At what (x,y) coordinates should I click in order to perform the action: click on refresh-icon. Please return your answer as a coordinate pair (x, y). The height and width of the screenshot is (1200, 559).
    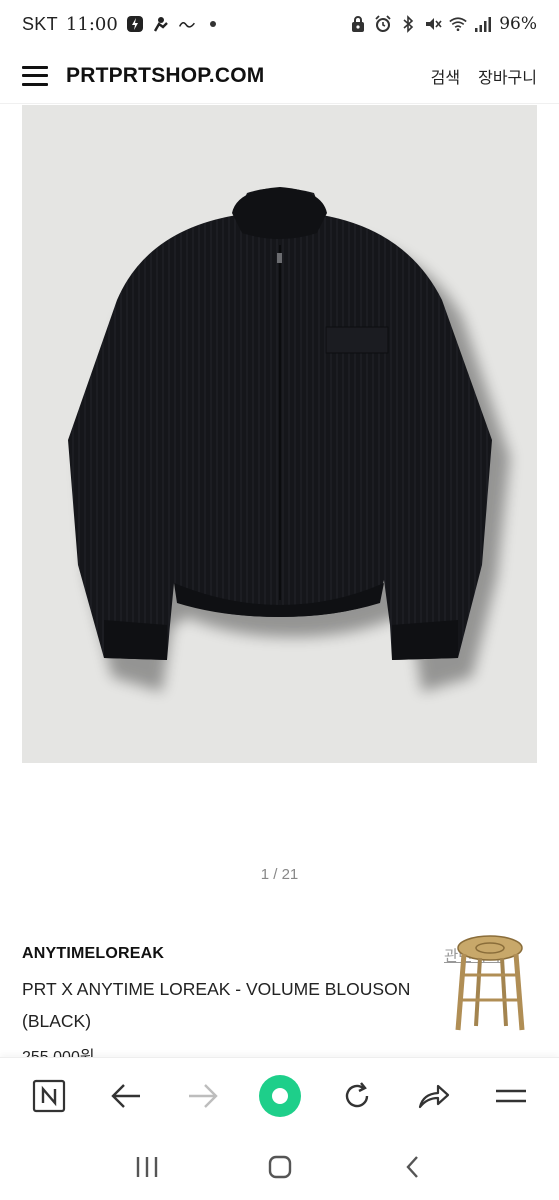
    Looking at the image, I should click on (357, 1096).